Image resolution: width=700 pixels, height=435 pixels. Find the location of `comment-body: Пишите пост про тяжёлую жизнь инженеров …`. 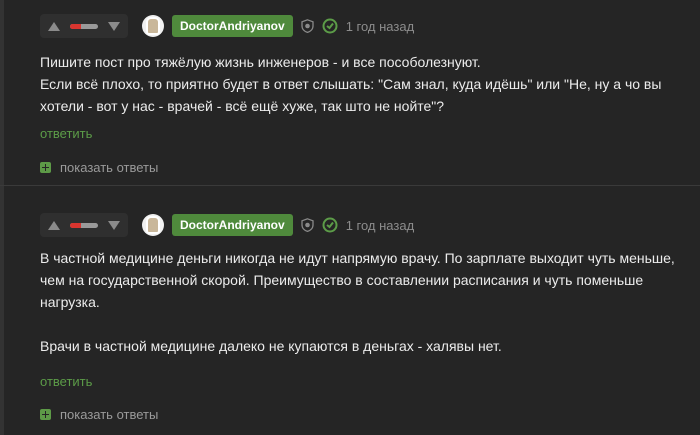

comment-body: Пишите пост про тяжёлую жизнь инженеров … is located at coordinates (370, 84).